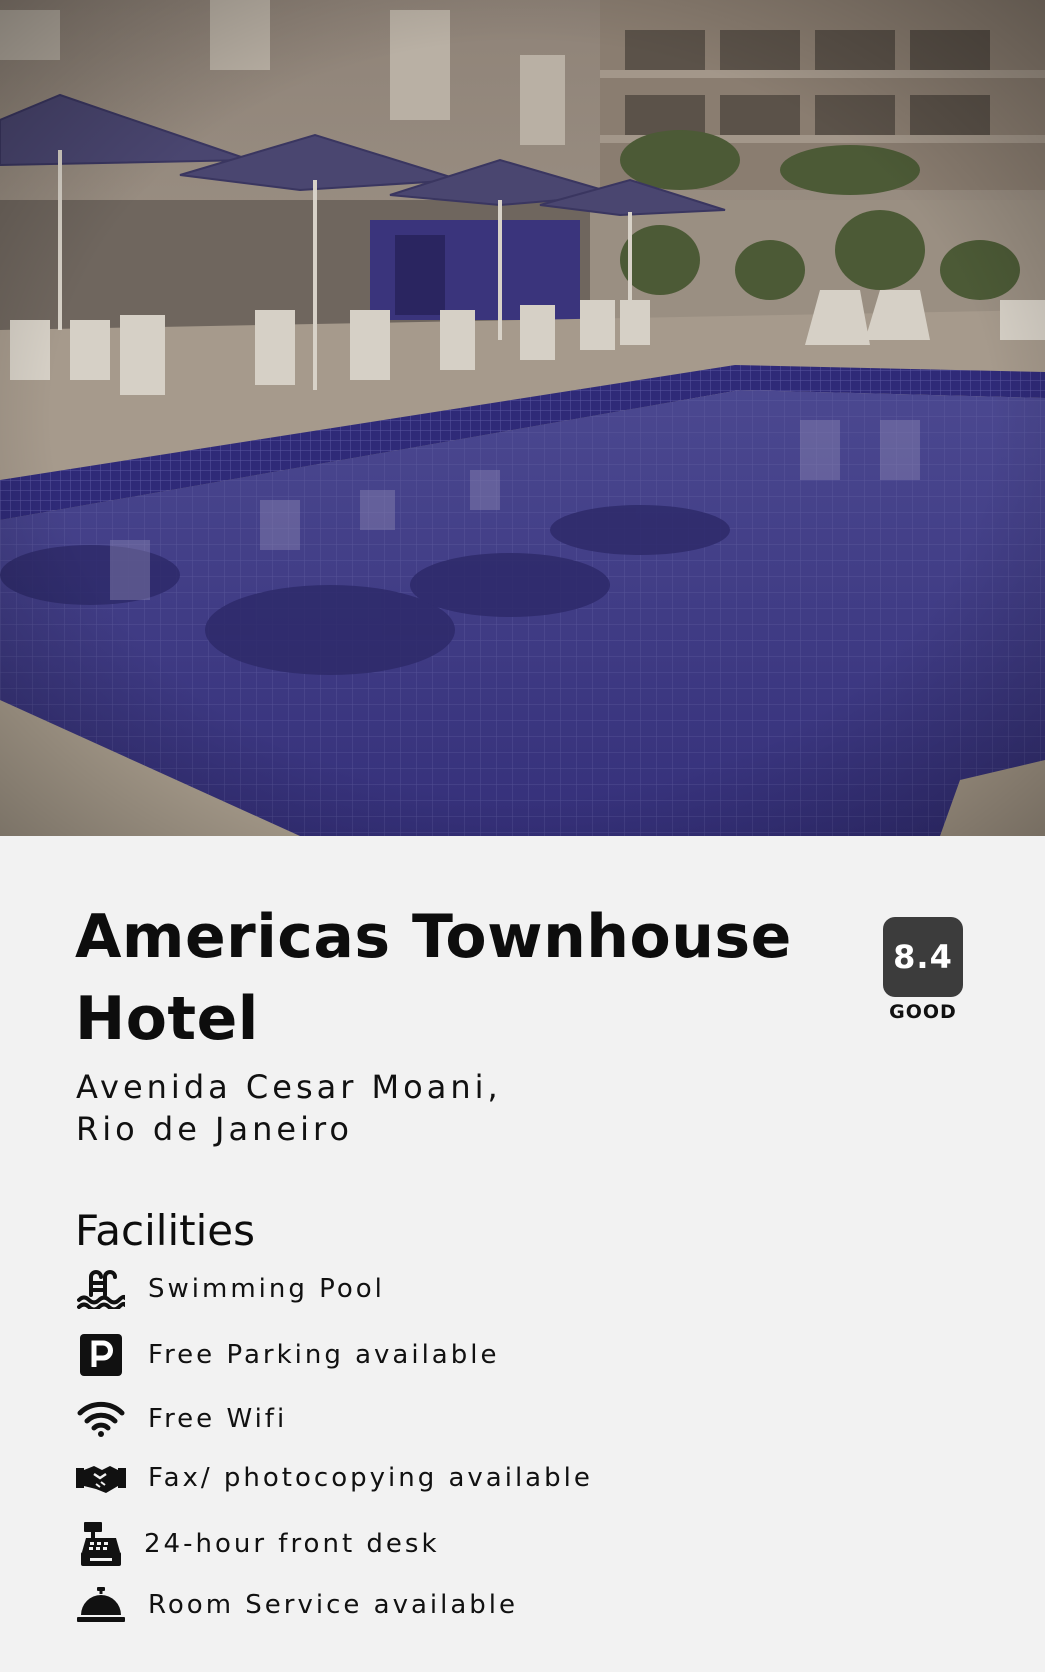 The width and height of the screenshot is (1045, 1672). I want to click on facility-item-wifi: Free Wifi, so click(181, 1419).